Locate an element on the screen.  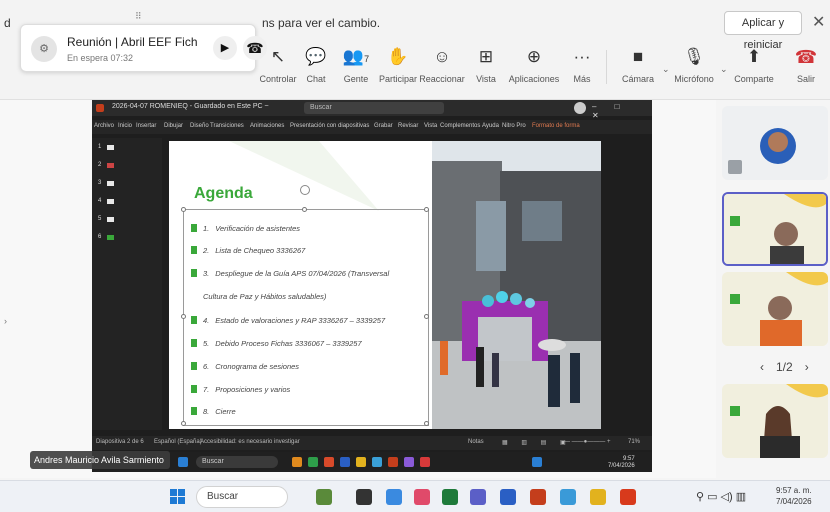
next-page-icon: › is located at coordinates (807, 367).